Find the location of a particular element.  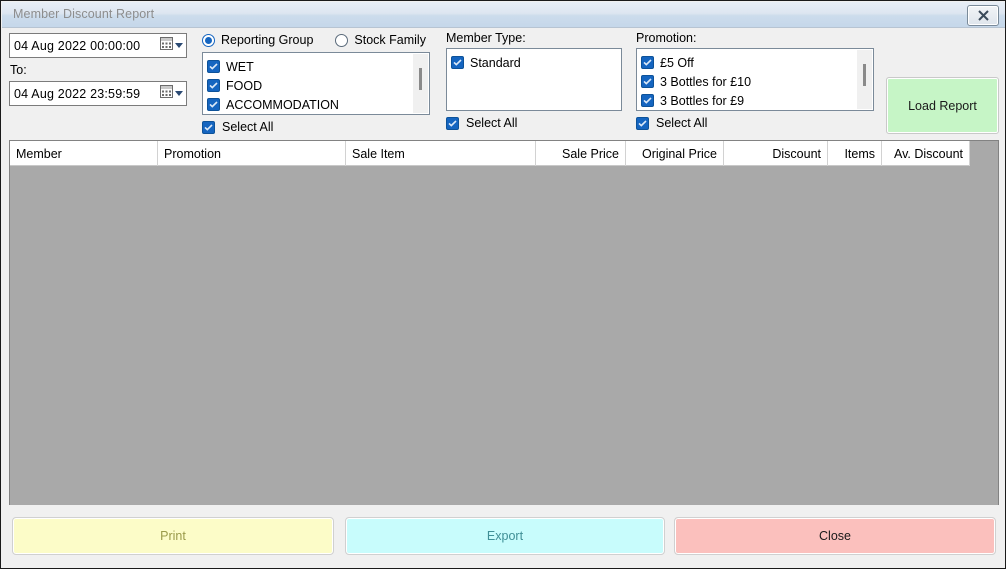

list-item: FOOD is located at coordinates (318, 85).